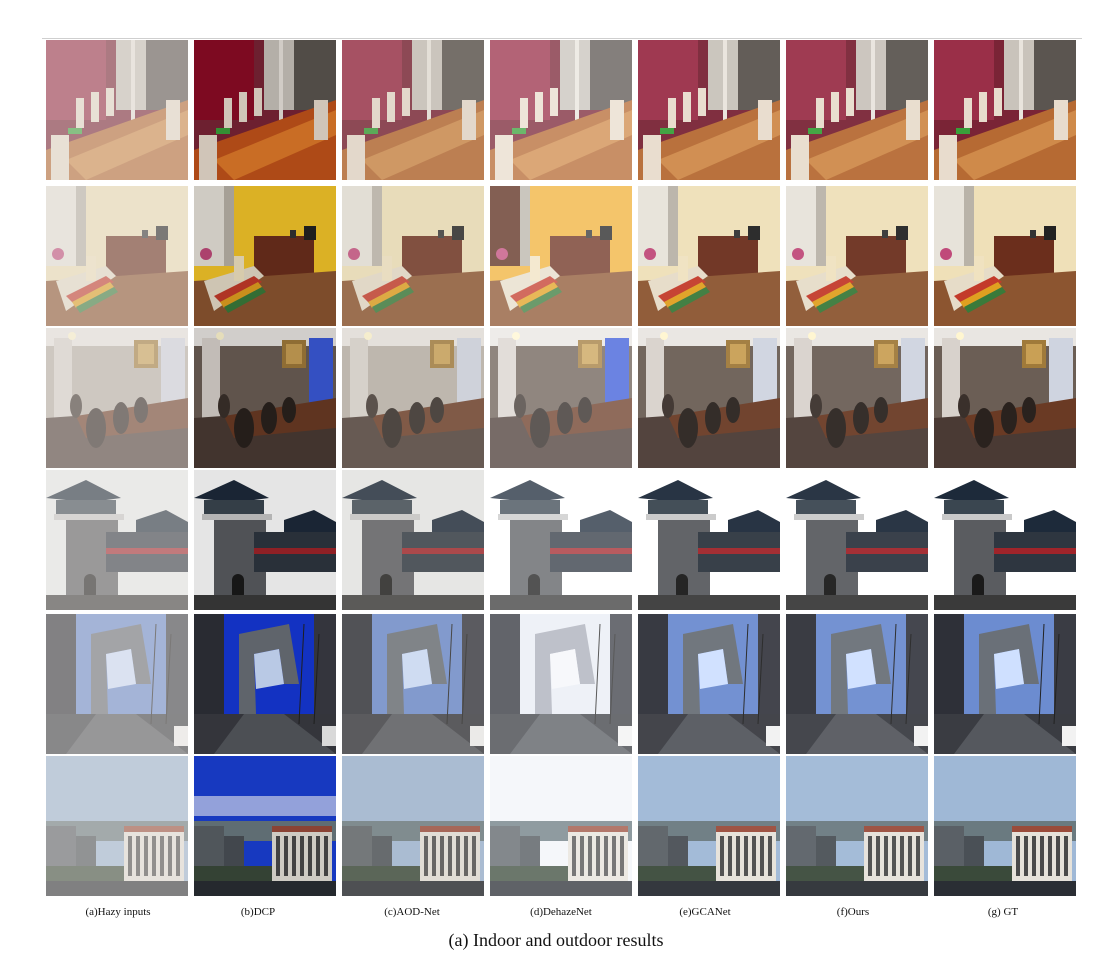  What do you see at coordinates (118, 912) in the screenshot?
I see `column-label-hazy: (a)Hazy inputs` at bounding box center [118, 912].